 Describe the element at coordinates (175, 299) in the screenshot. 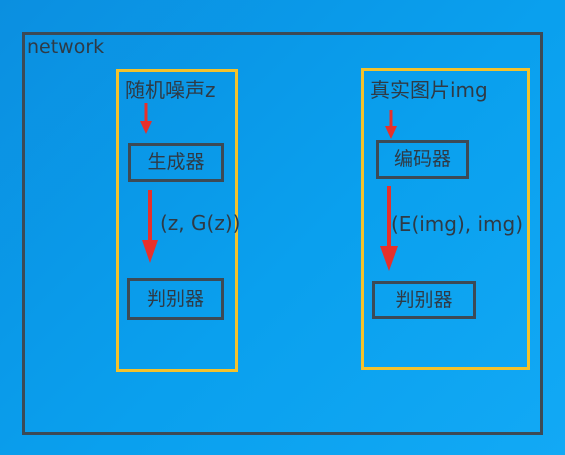

I see `discriminator-node-left: 判别器` at that location.